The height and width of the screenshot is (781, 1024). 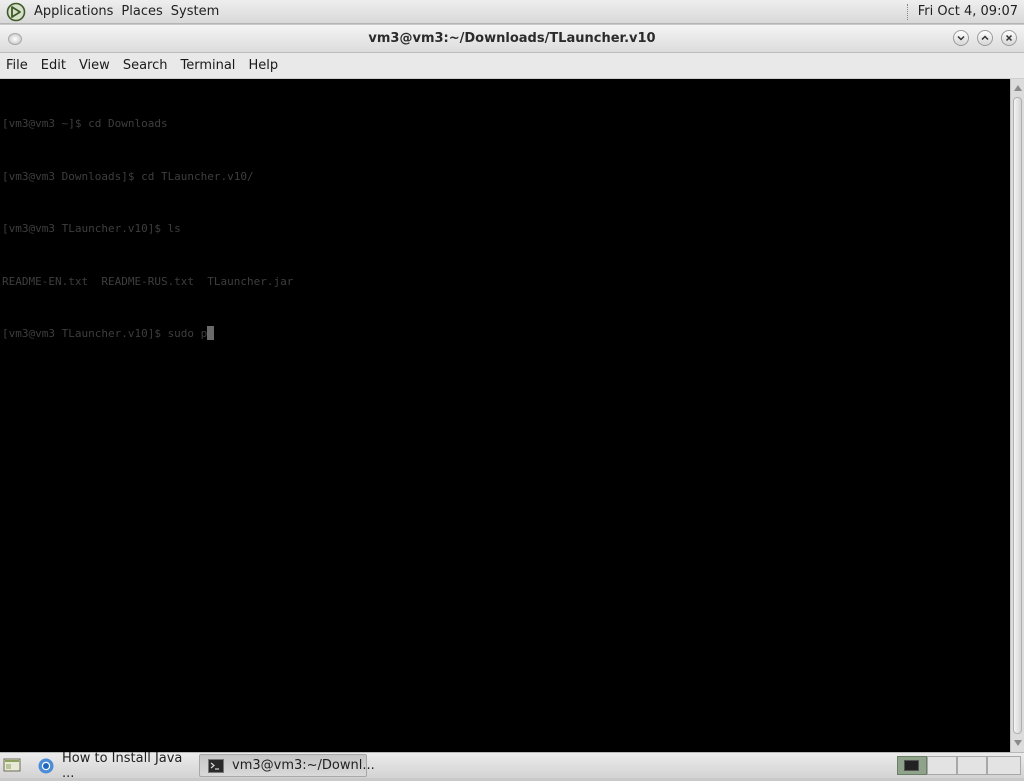 I want to click on terminal-scrollbar, so click(x=1017, y=415).